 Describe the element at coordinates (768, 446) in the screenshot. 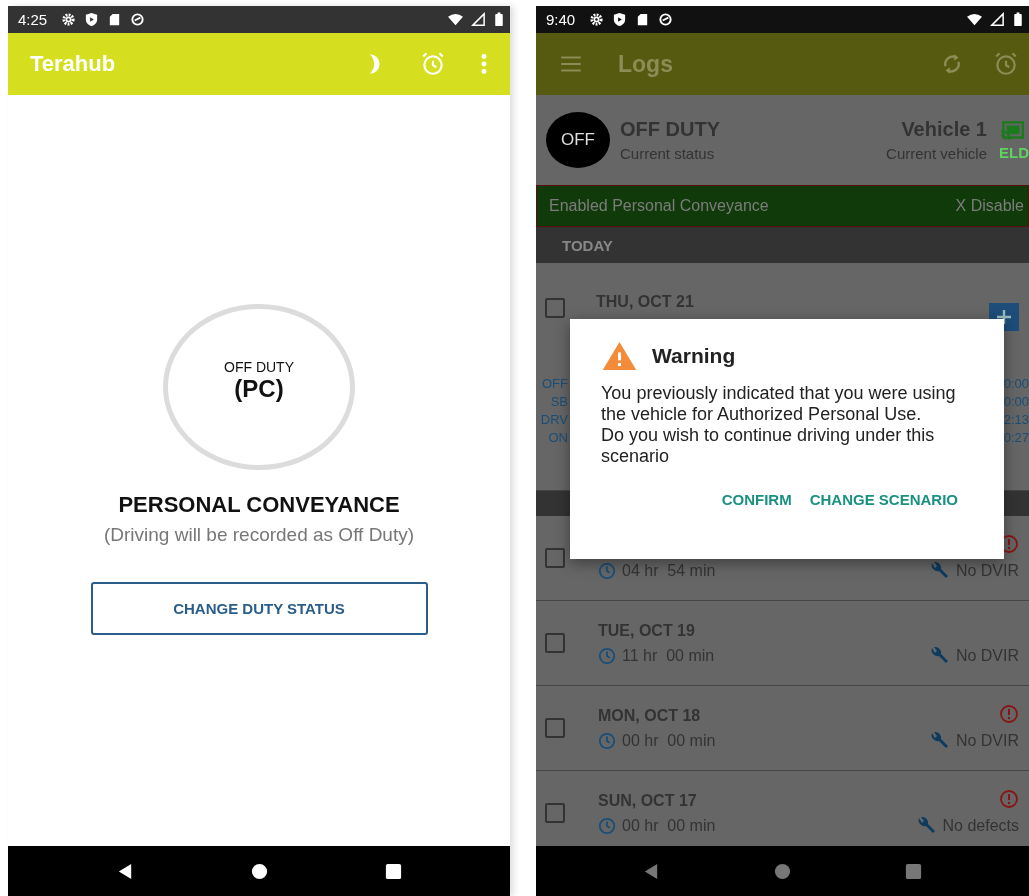

I see `dialog-message: Do you wish to continue driving under this scenario` at that location.